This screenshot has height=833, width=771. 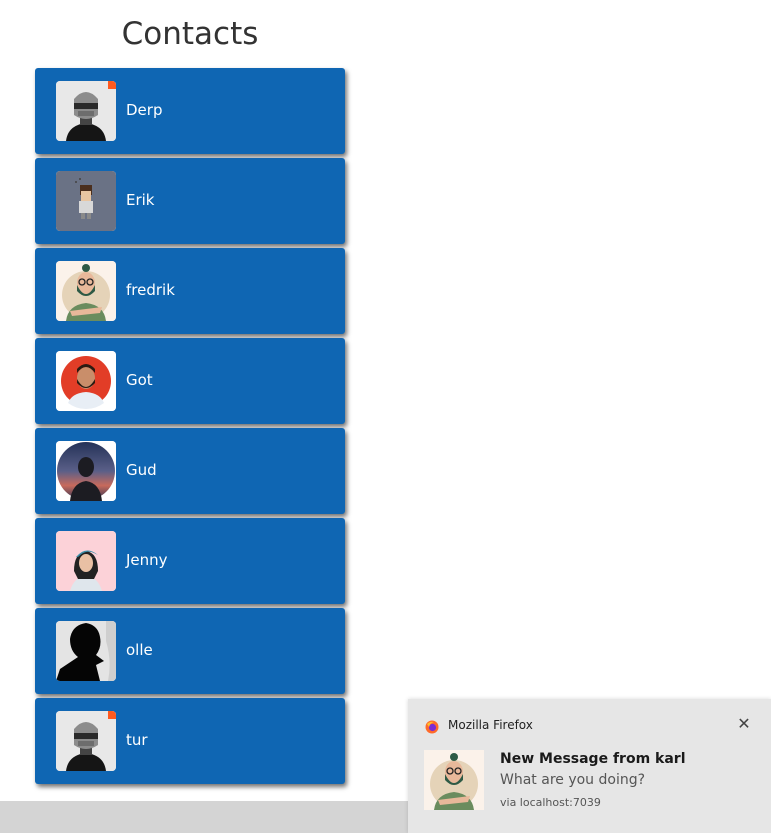 What do you see at coordinates (190, 471) in the screenshot?
I see `contact-card: Gud` at bounding box center [190, 471].